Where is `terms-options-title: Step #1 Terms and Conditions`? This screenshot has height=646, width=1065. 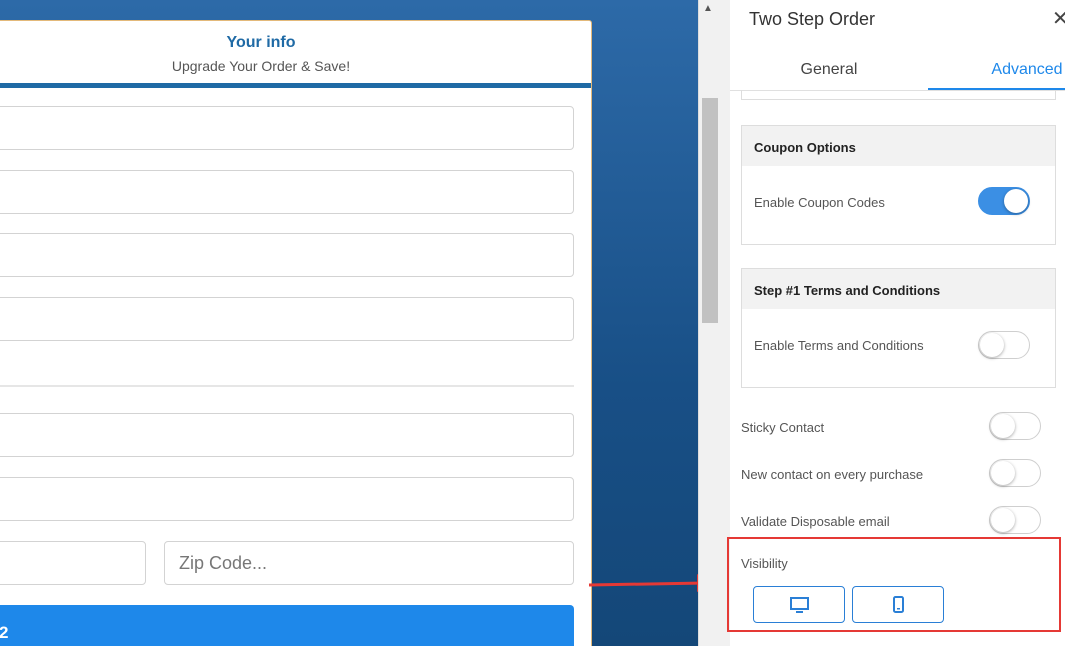 terms-options-title: Step #1 Terms and Conditions is located at coordinates (847, 290).